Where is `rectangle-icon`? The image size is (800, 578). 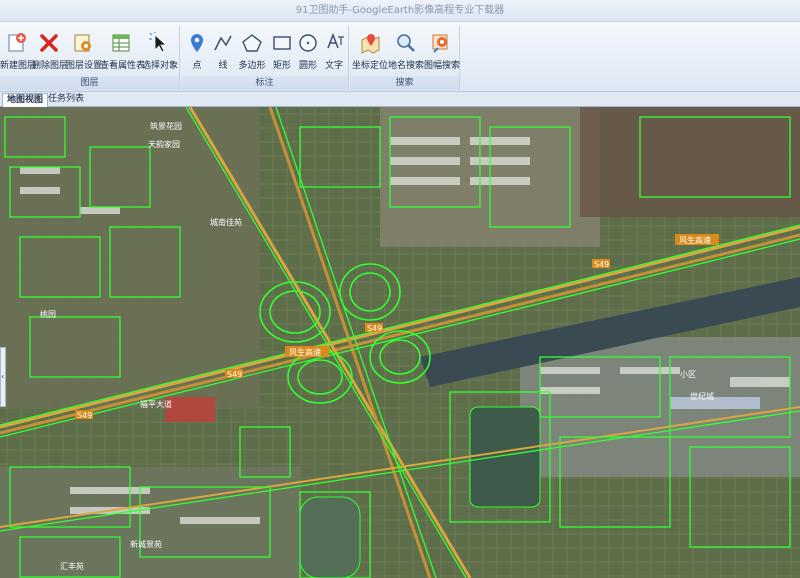 rectangle-icon is located at coordinates (282, 43).